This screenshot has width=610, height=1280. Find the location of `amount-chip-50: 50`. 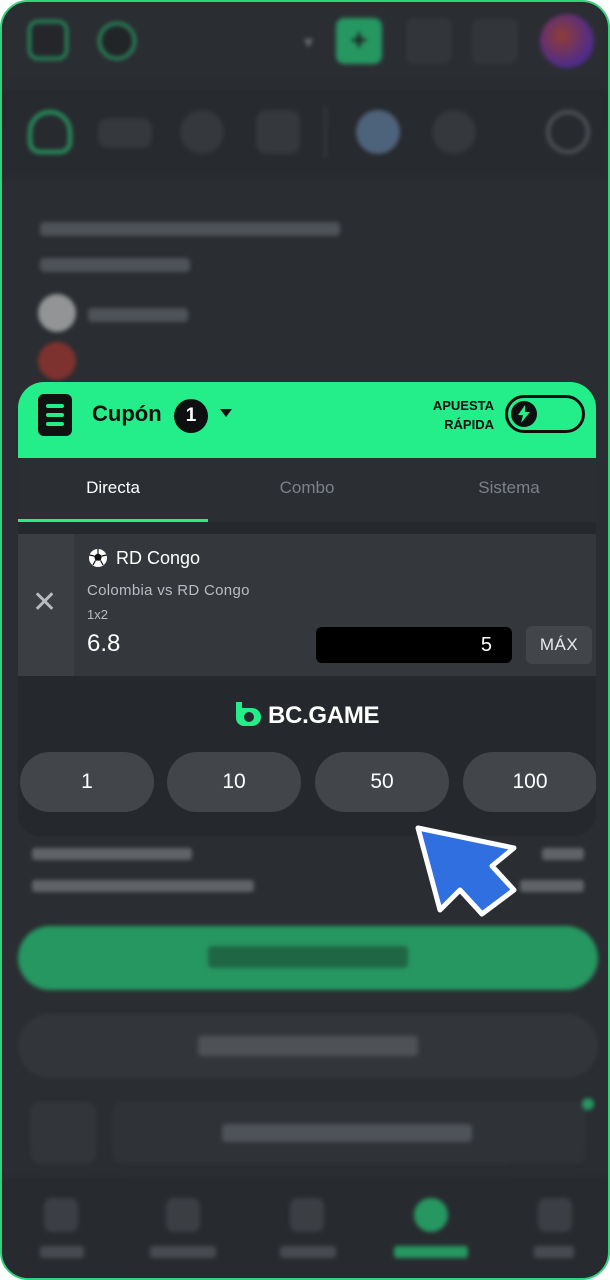

amount-chip-50: 50 is located at coordinates (382, 782).